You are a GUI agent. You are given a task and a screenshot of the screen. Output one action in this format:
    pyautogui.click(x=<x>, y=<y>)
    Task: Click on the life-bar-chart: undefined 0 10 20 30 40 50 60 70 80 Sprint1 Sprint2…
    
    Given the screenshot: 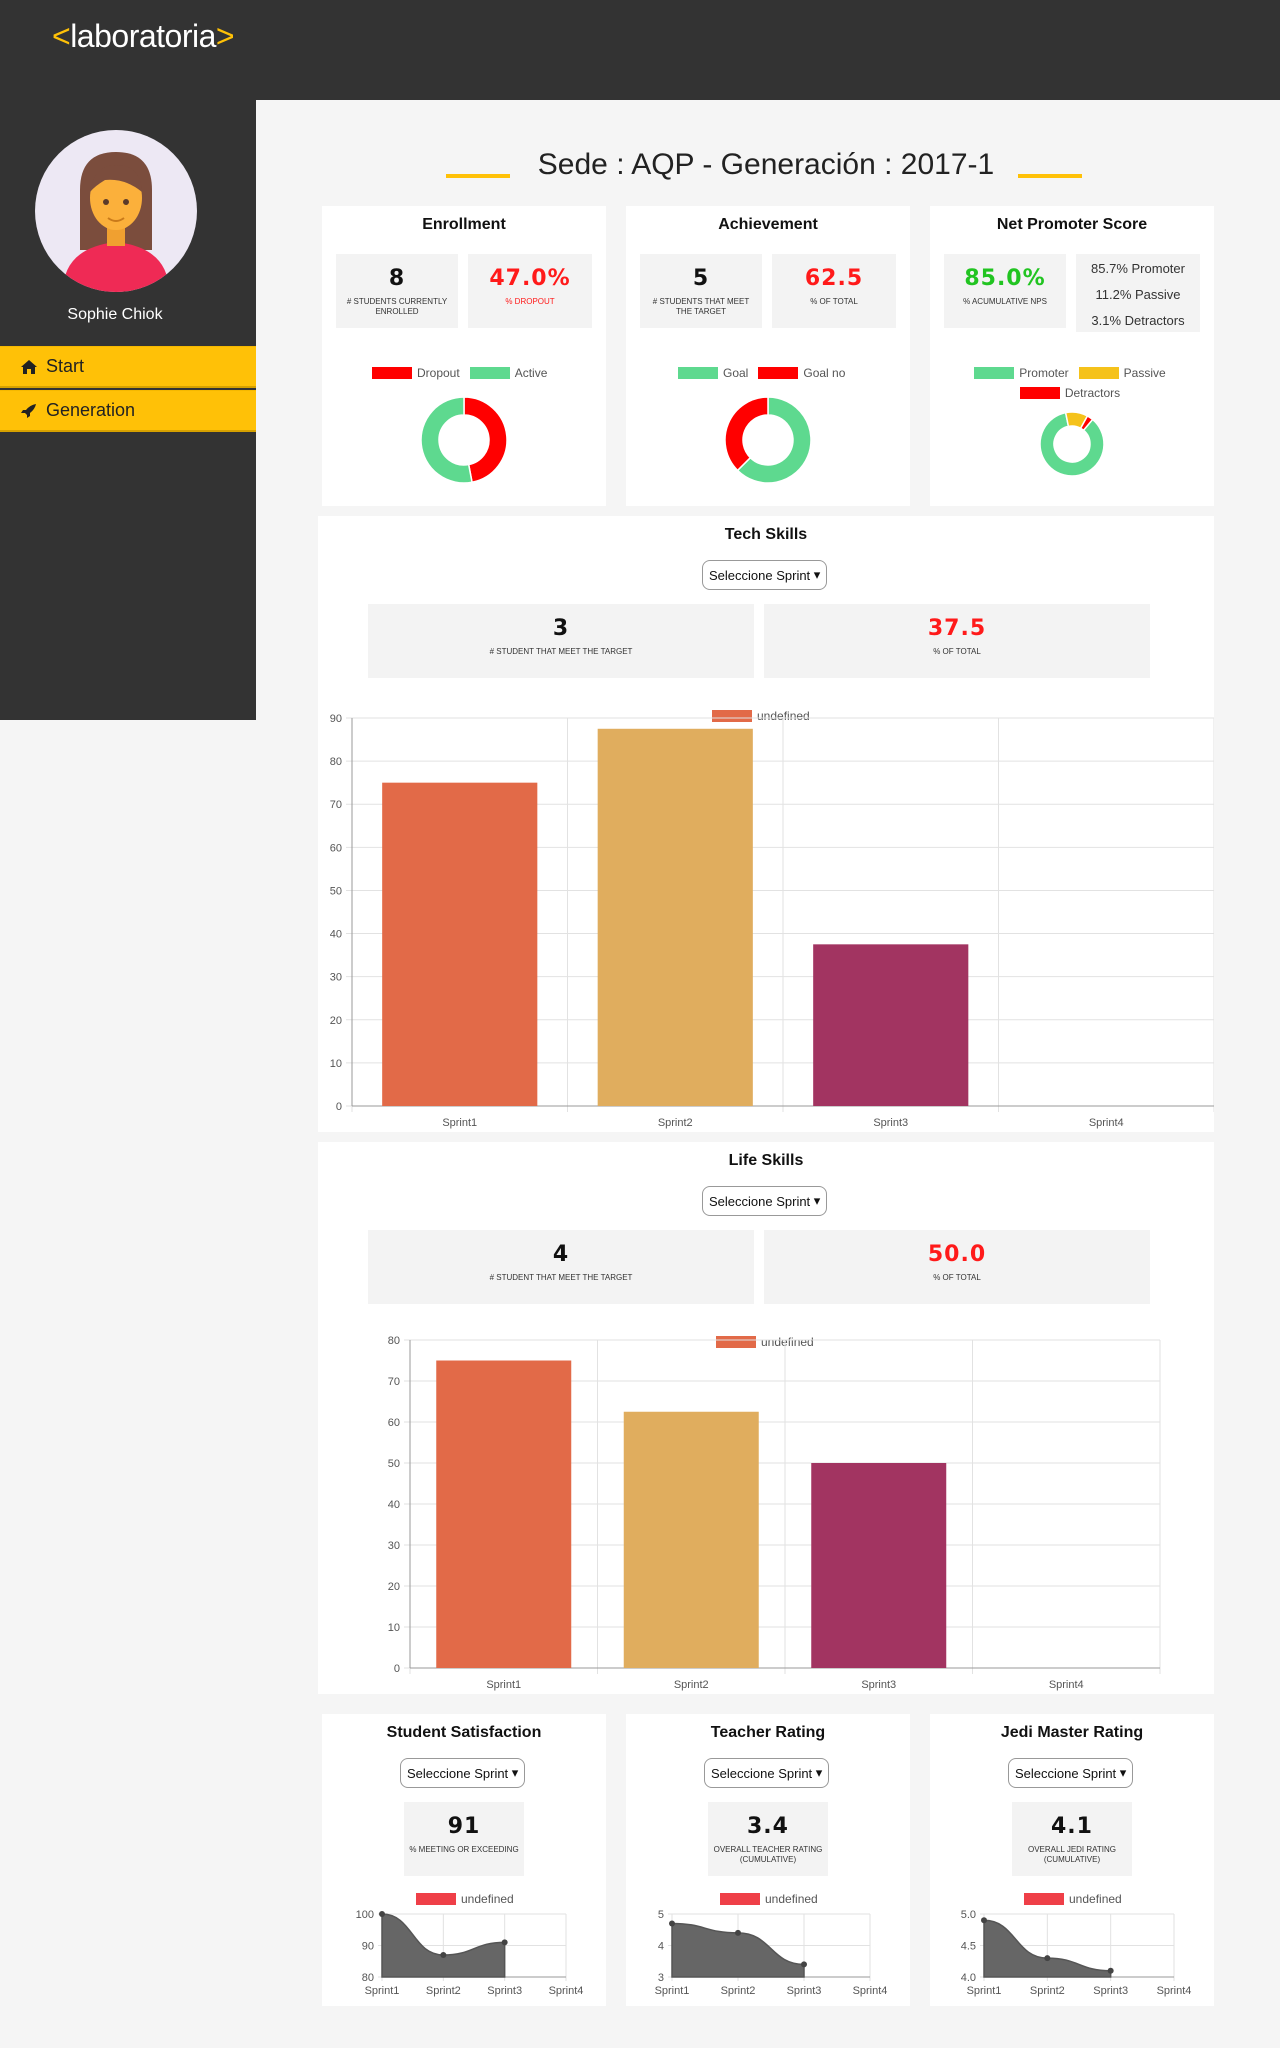 What is the action you would take?
    pyautogui.click(x=774, y=1513)
    